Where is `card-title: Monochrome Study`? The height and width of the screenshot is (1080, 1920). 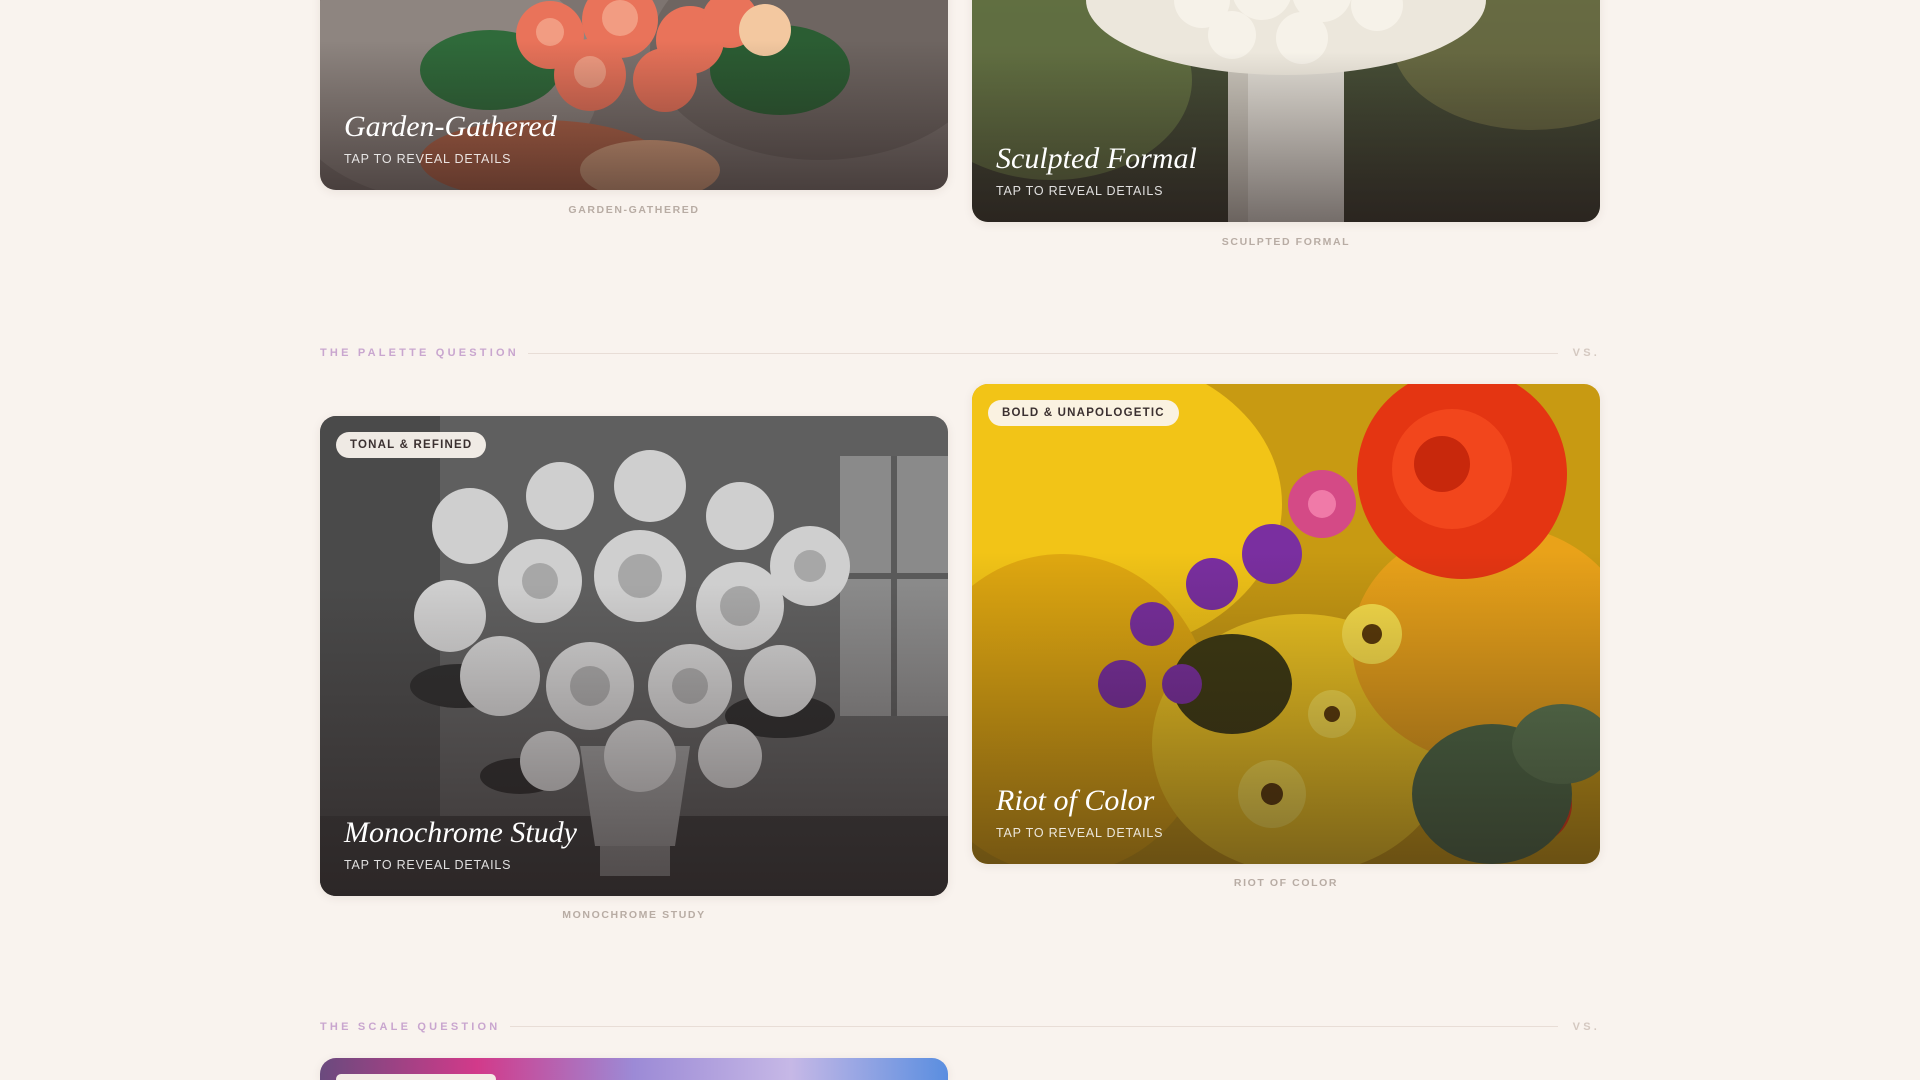
card-title: Monochrome Study is located at coordinates (460, 832).